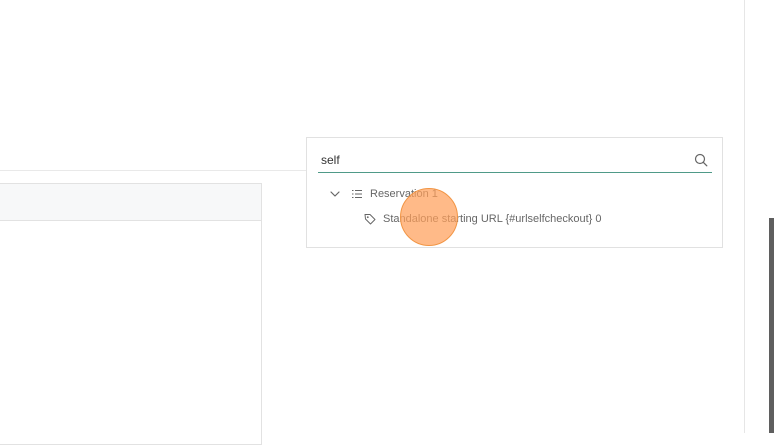 The width and height of the screenshot is (774, 445). I want to click on chevron-down-icon, so click(335, 194).